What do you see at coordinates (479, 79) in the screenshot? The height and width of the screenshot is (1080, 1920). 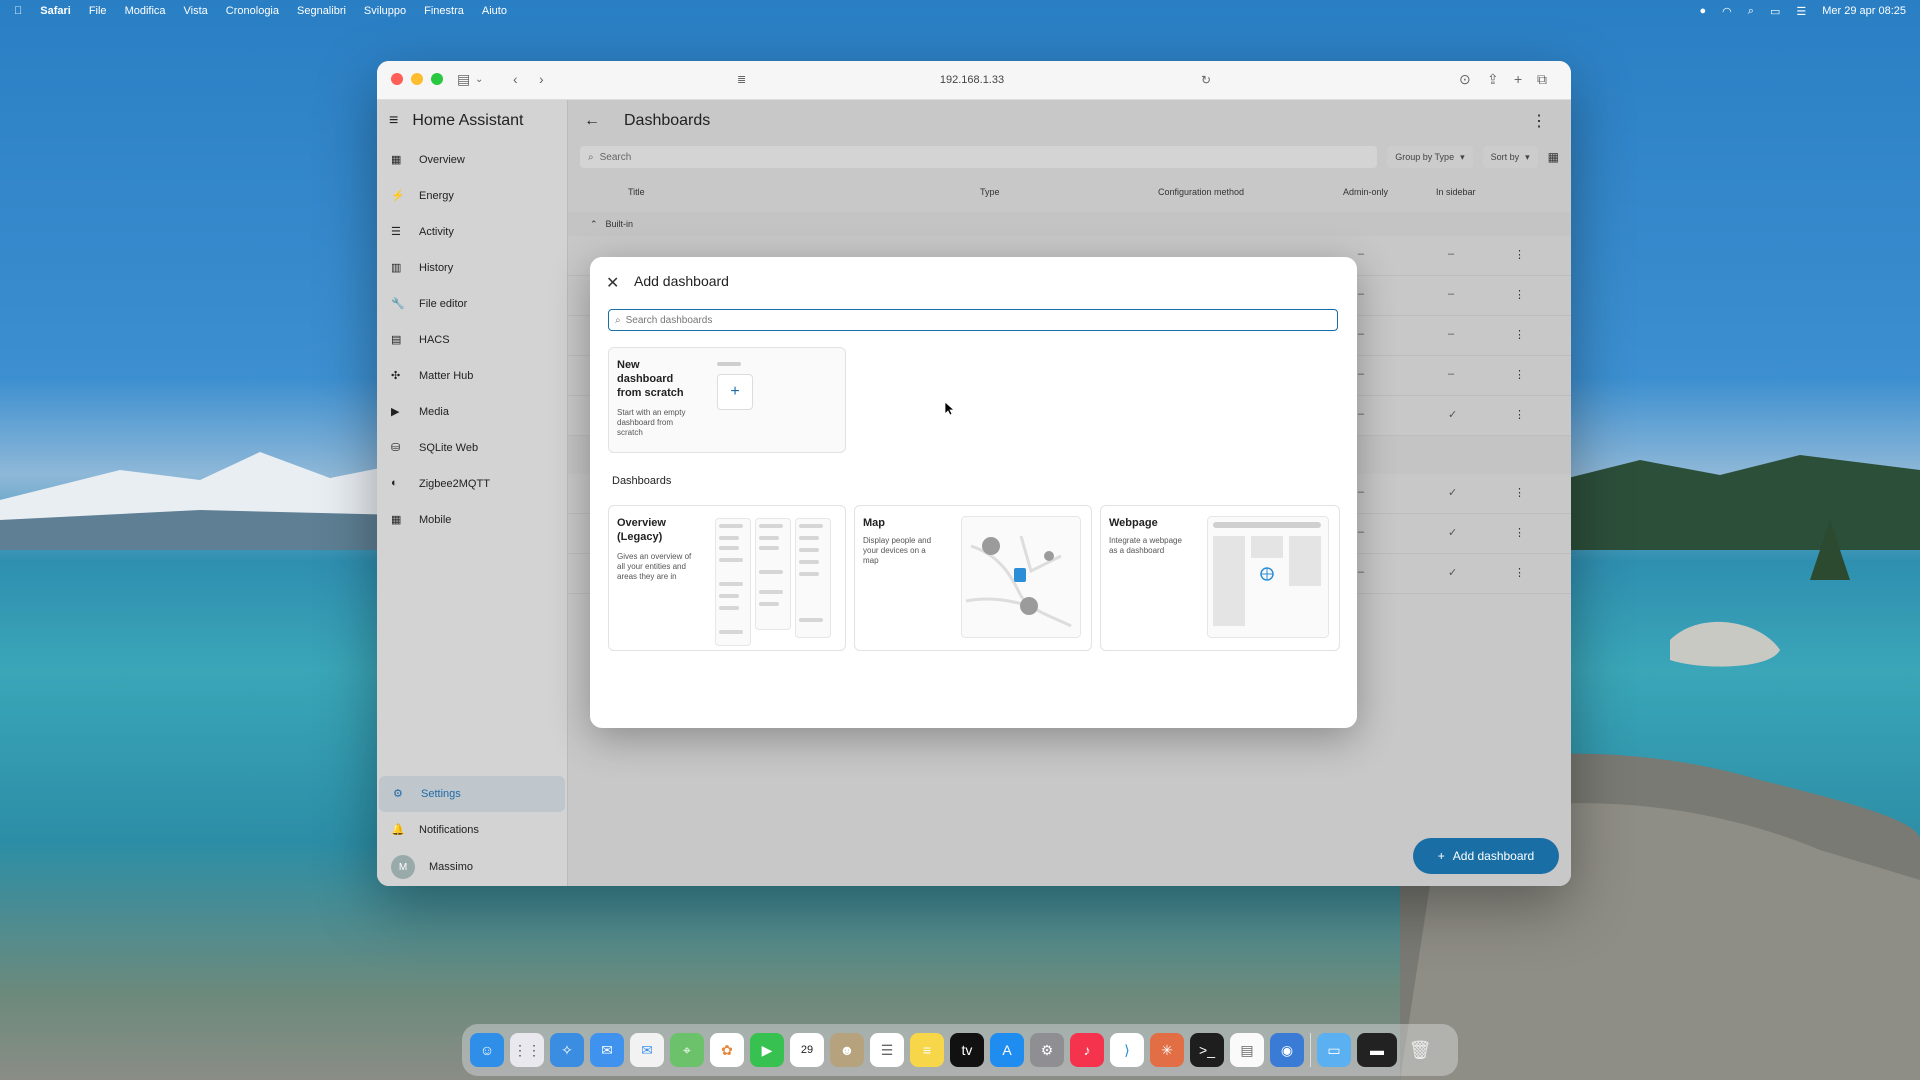 I see `chevron-down-icon: ⌄` at bounding box center [479, 79].